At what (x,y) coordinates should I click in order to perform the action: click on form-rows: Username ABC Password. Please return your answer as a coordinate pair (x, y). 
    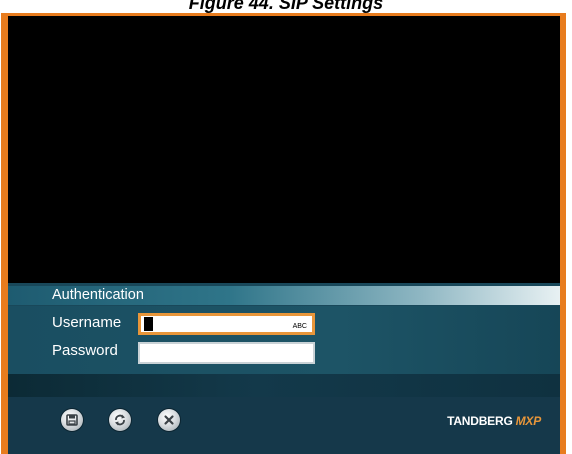
    Looking at the image, I should click on (284, 340).